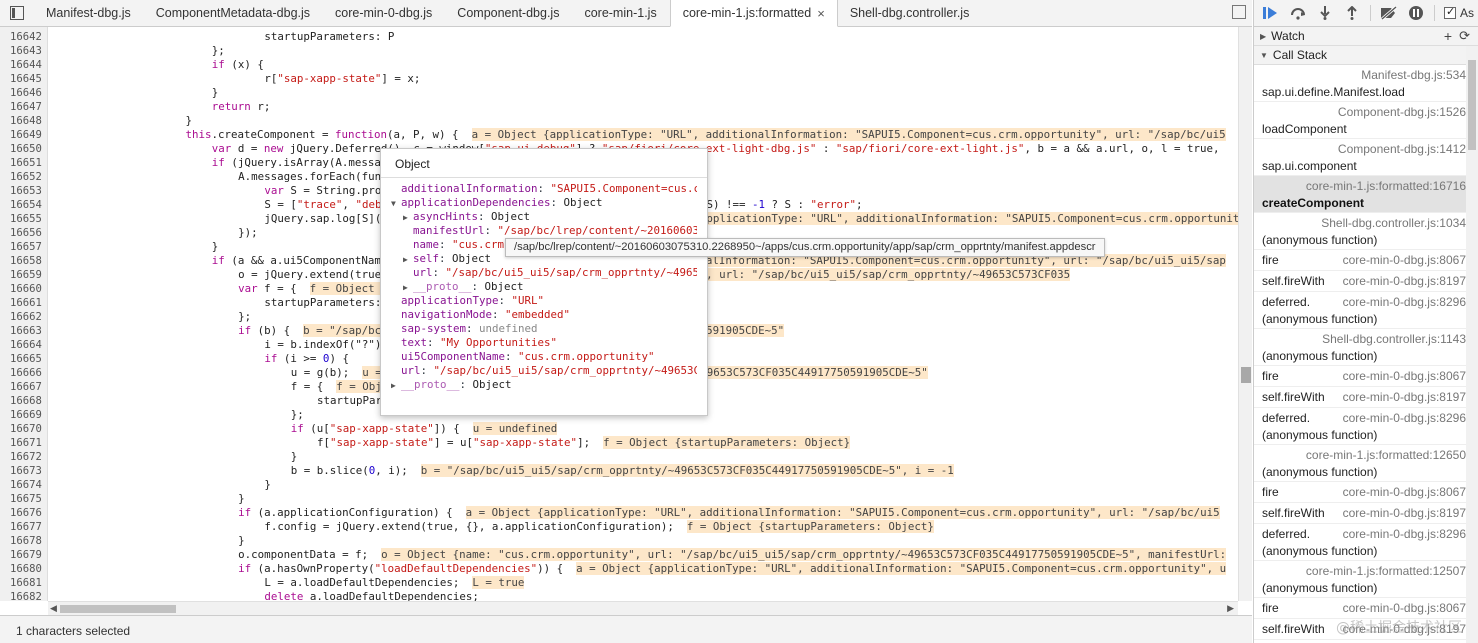 Image resolution: width=1478 pixels, height=643 pixels. What do you see at coordinates (1450, 12) in the screenshot?
I see `async-checkbox` at bounding box center [1450, 12].